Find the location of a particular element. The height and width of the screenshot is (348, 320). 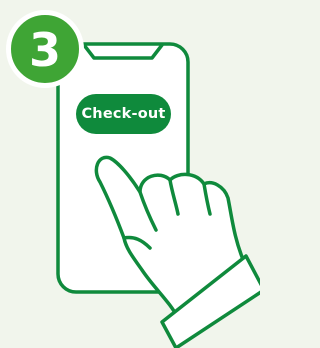

step-number: 3 is located at coordinates (44, 50).